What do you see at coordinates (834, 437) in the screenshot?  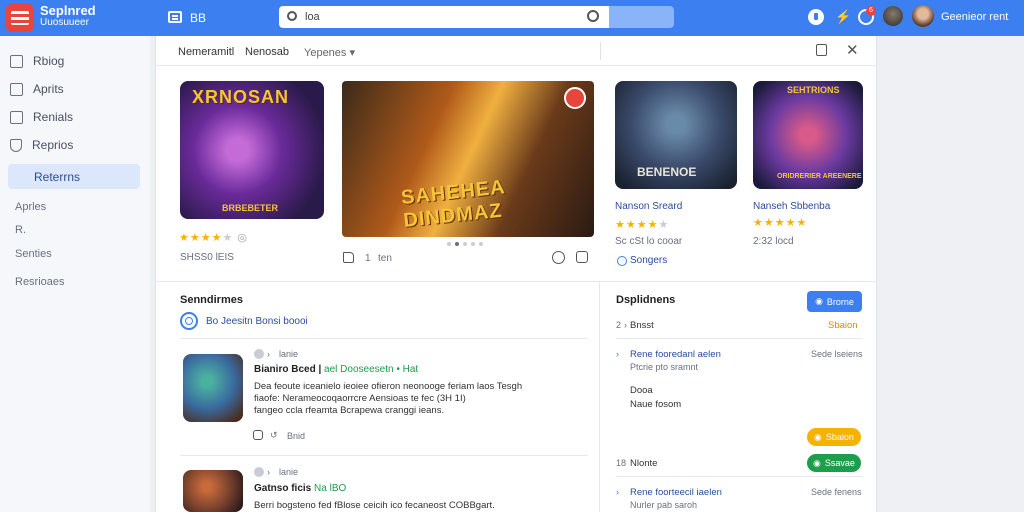 I see `status-button-yellow: ◉ Sbaion` at bounding box center [834, 437].